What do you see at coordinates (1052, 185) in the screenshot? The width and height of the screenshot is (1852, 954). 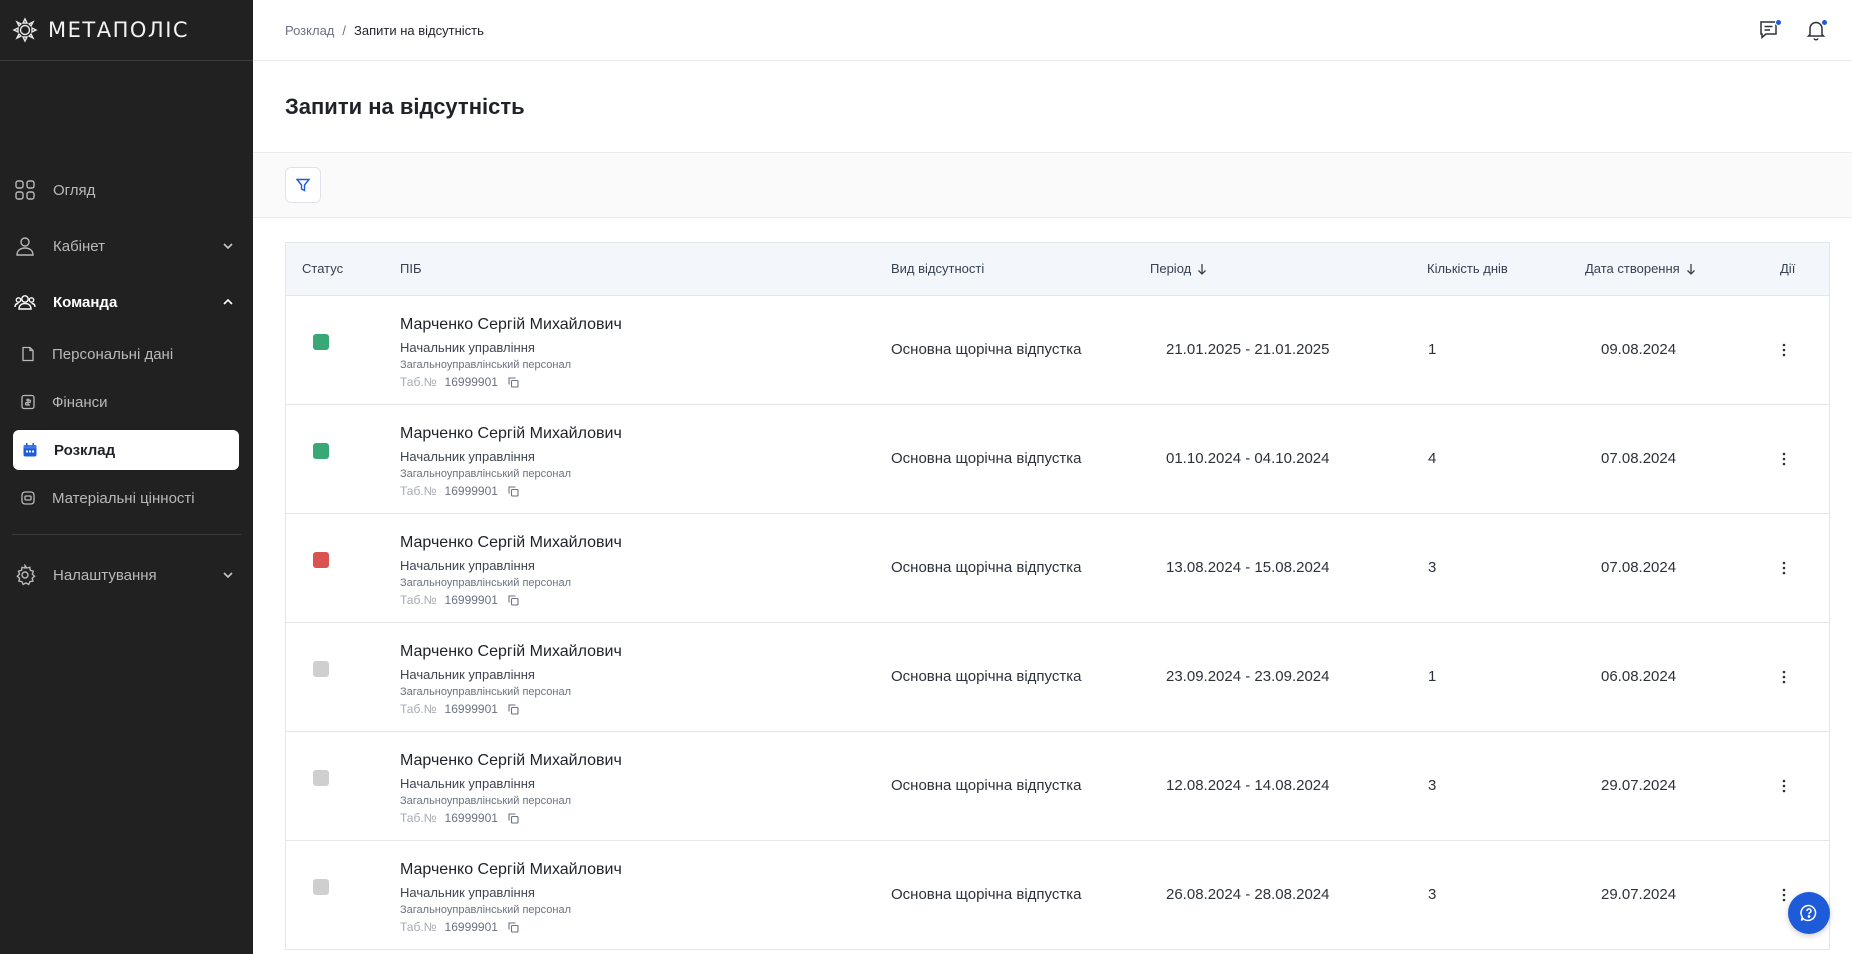 I see `filter-bar` at bounding box center [1052, 185].